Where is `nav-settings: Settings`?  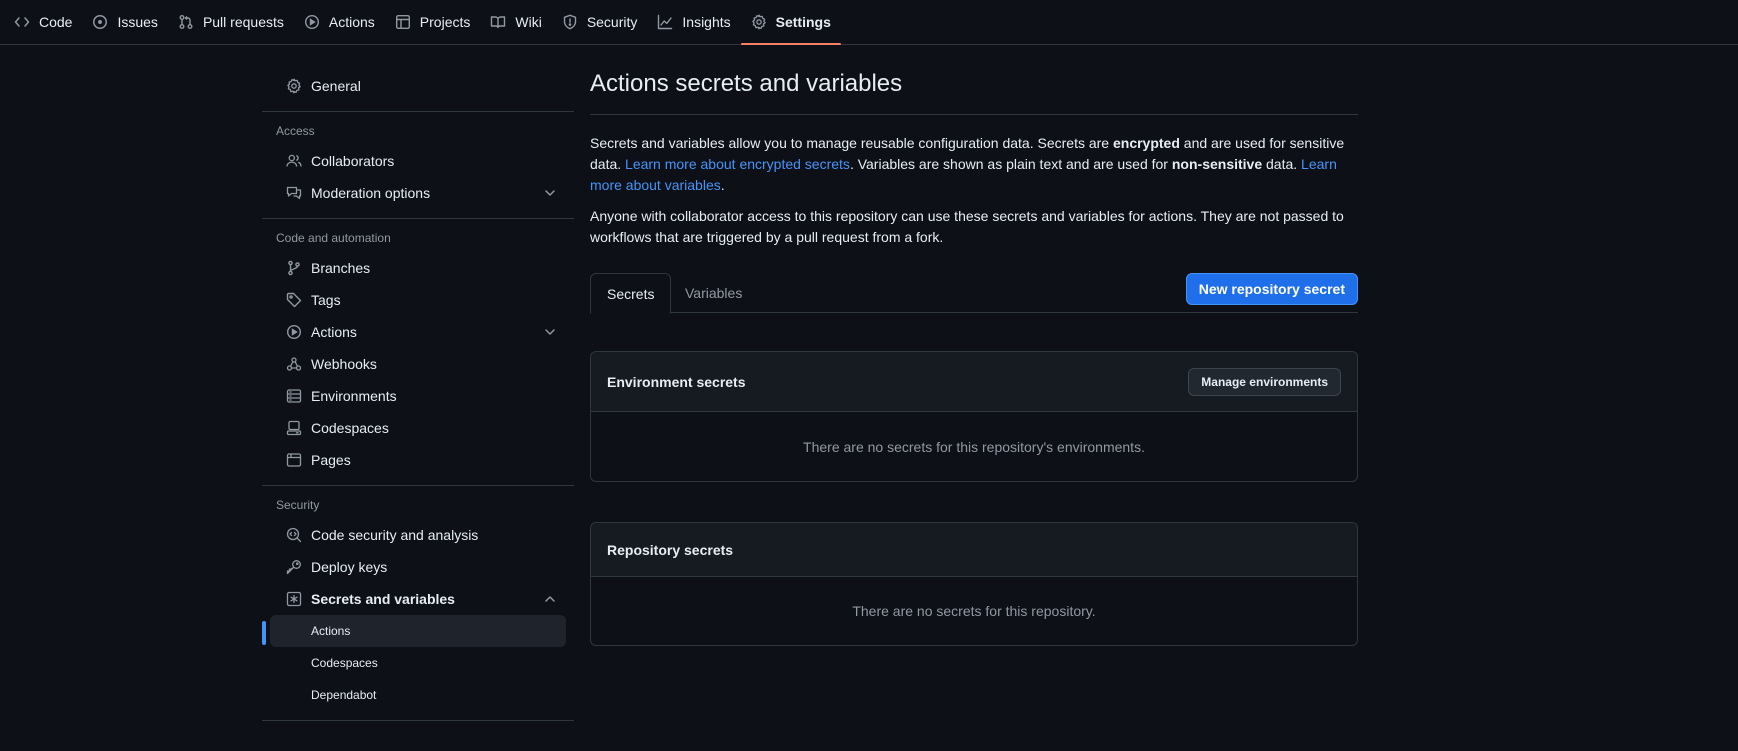
nav-settings: Settings is located at coordinates (791, 22).